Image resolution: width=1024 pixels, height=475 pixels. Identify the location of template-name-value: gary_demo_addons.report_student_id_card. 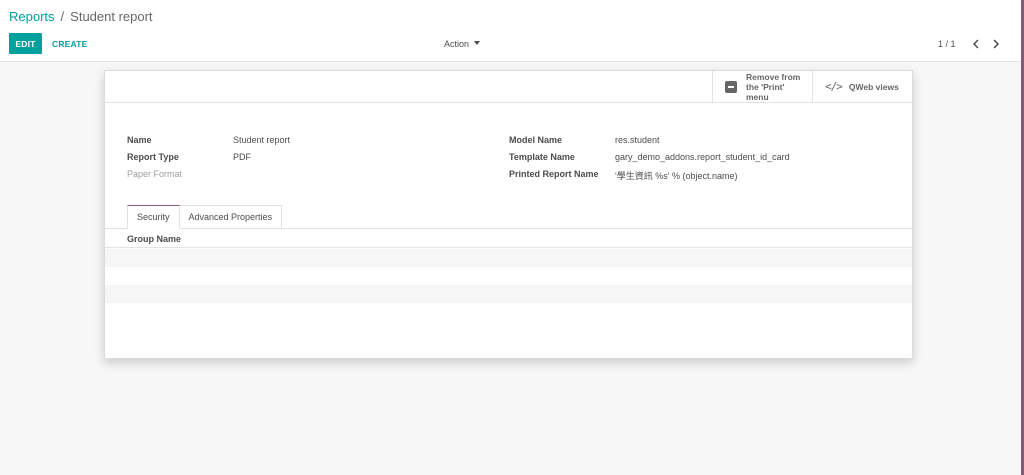
(702, 157).